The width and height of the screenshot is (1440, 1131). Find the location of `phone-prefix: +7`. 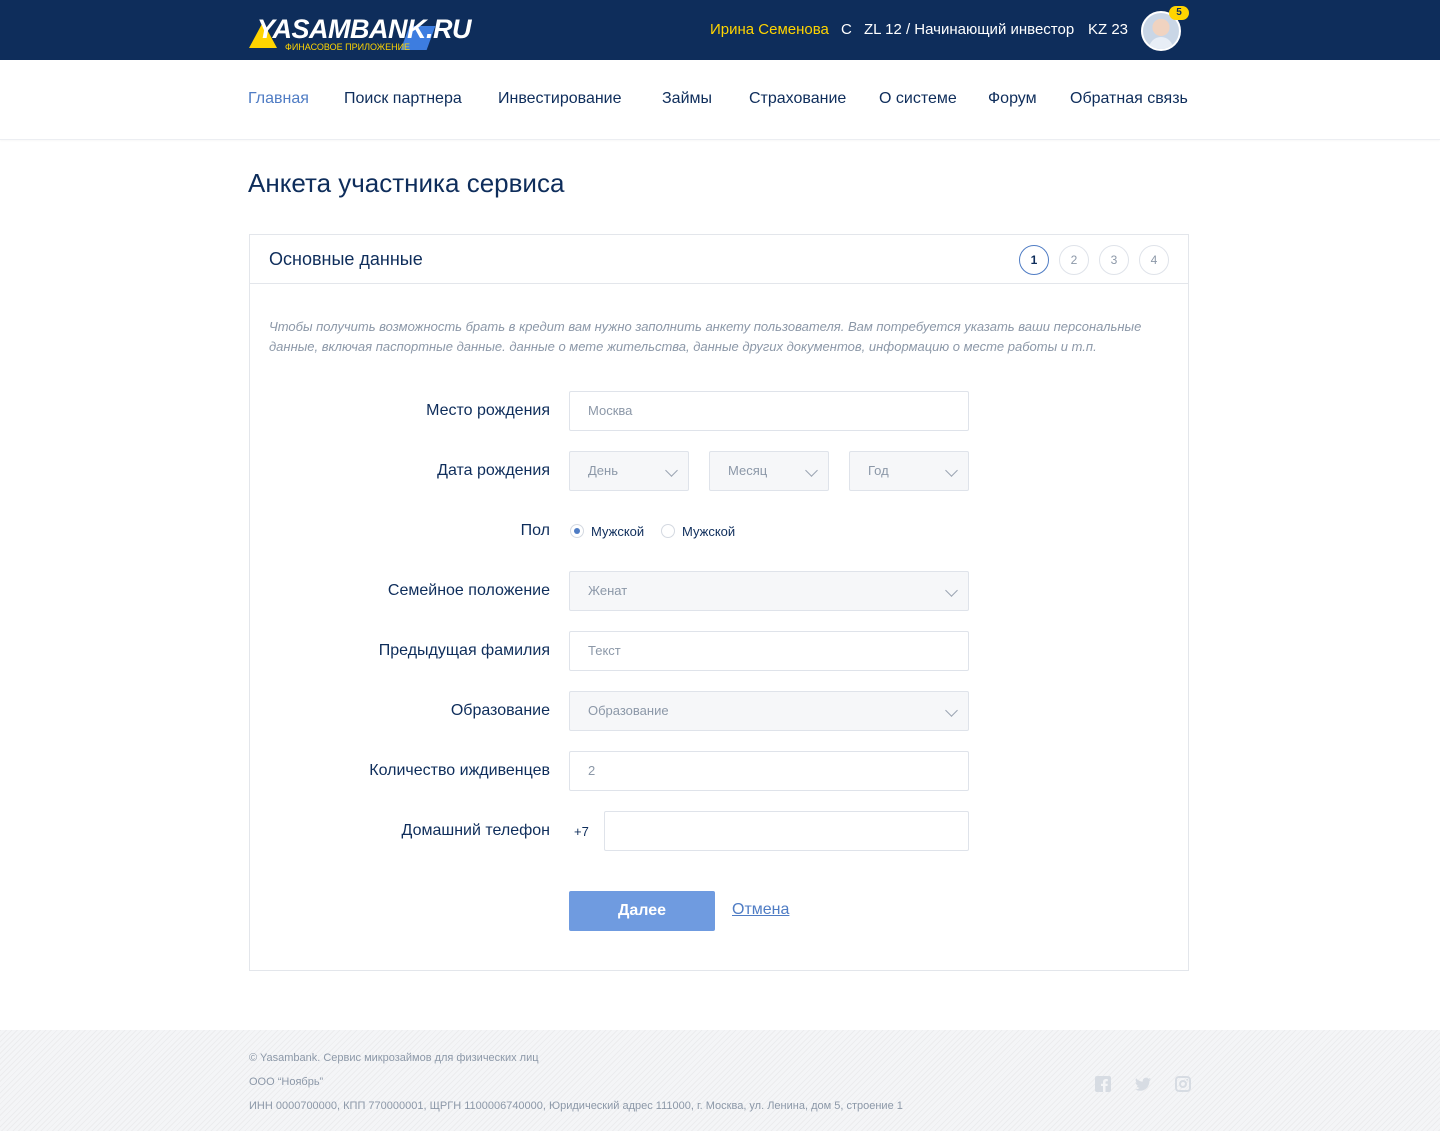

phone-prefix: +7 is located at coordinates (581, 831).